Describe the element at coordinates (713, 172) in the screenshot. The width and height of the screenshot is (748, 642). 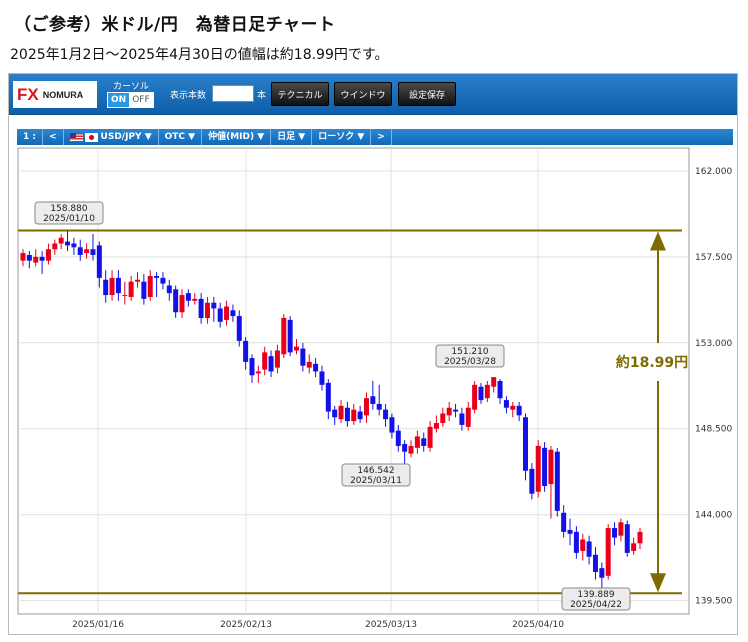
I see `y-tick-label: 162.000` at that location.